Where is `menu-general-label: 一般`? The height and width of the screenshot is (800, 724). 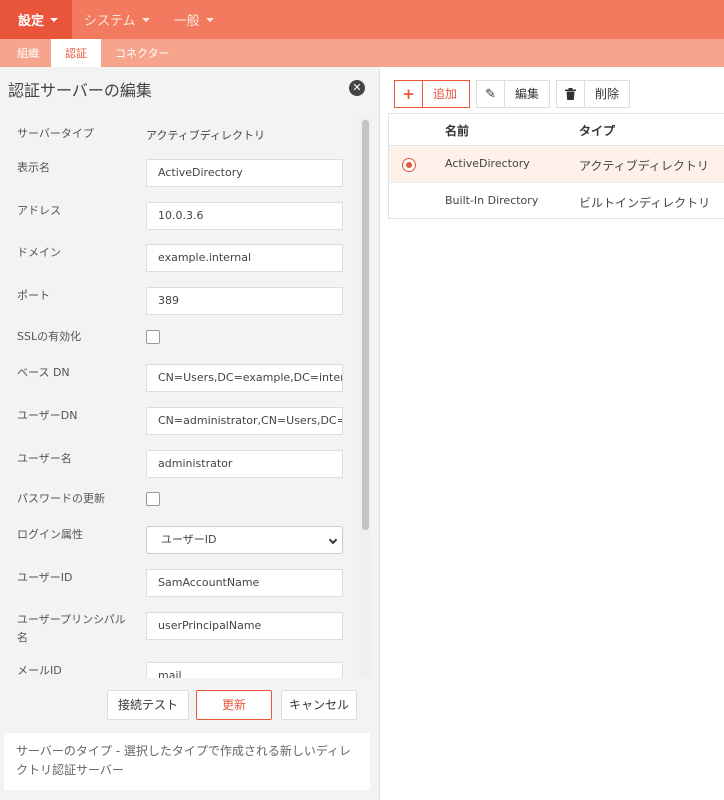
menu-general-label: 一般 is located at coordinates (186, 21).